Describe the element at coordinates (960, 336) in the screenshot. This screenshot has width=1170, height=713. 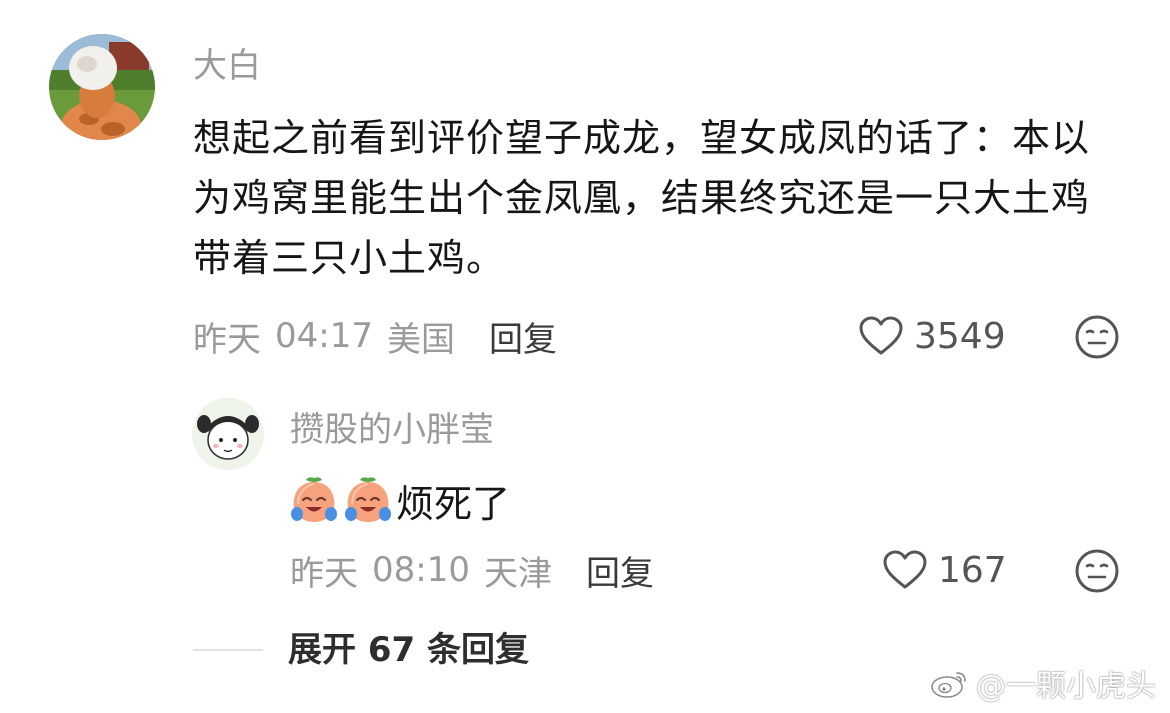
I see `like-count: 3549` at that location.